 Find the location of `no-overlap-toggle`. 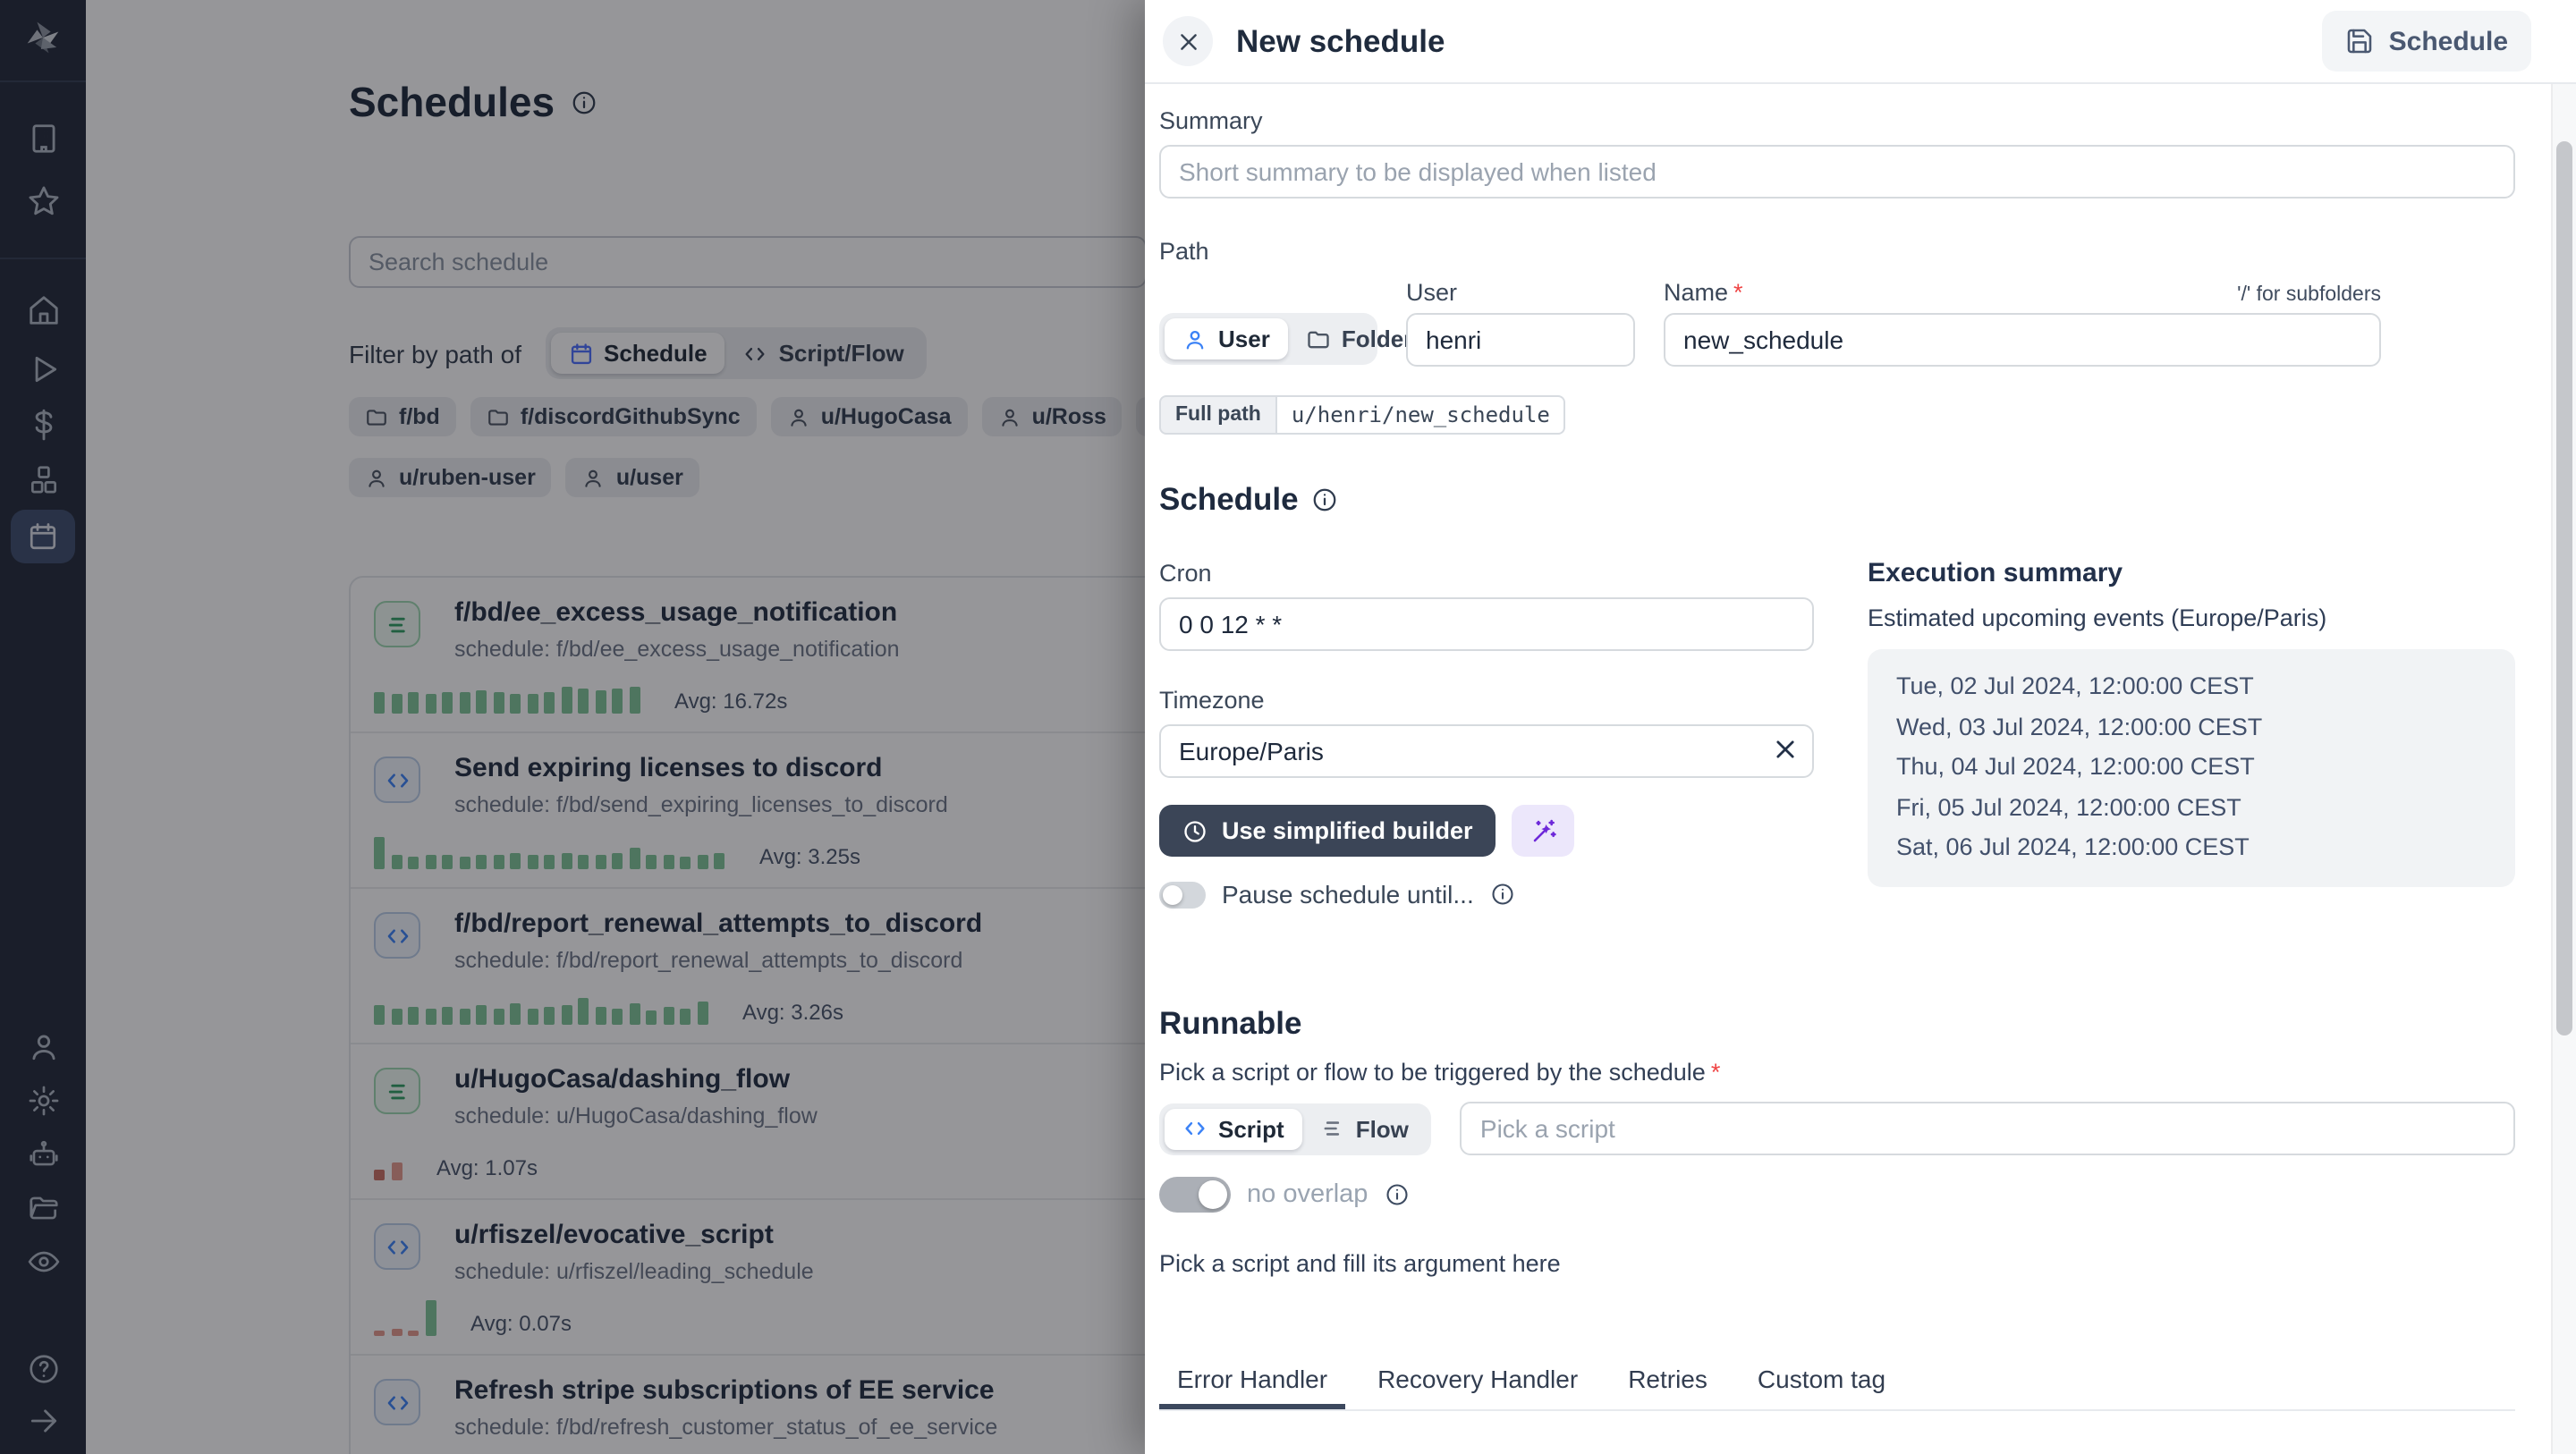

no-overlap-toggle is located at coordinates (1195, 1195).